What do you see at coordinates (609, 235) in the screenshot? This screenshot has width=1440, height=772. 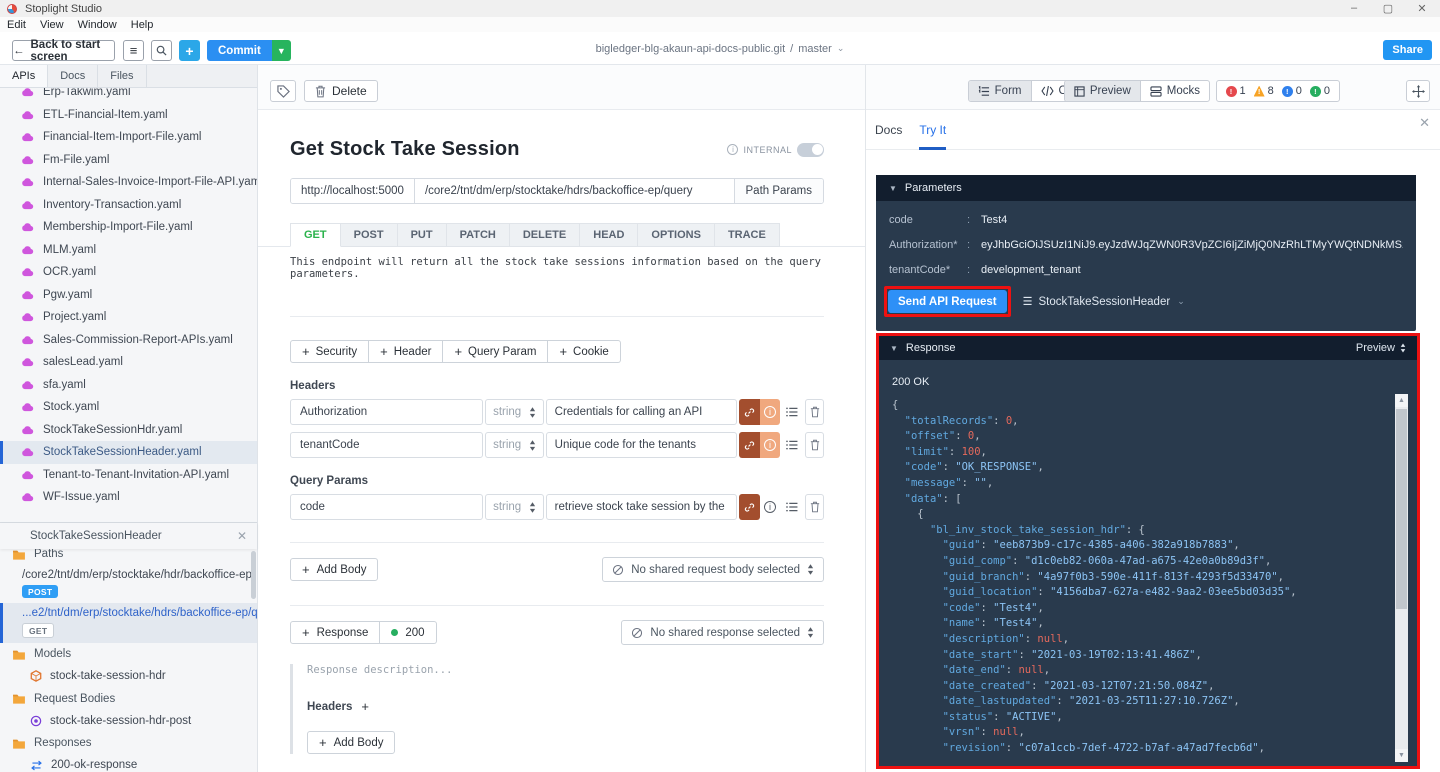 I see `method-tab-head: HEAD` at bounding box center [609, 235].